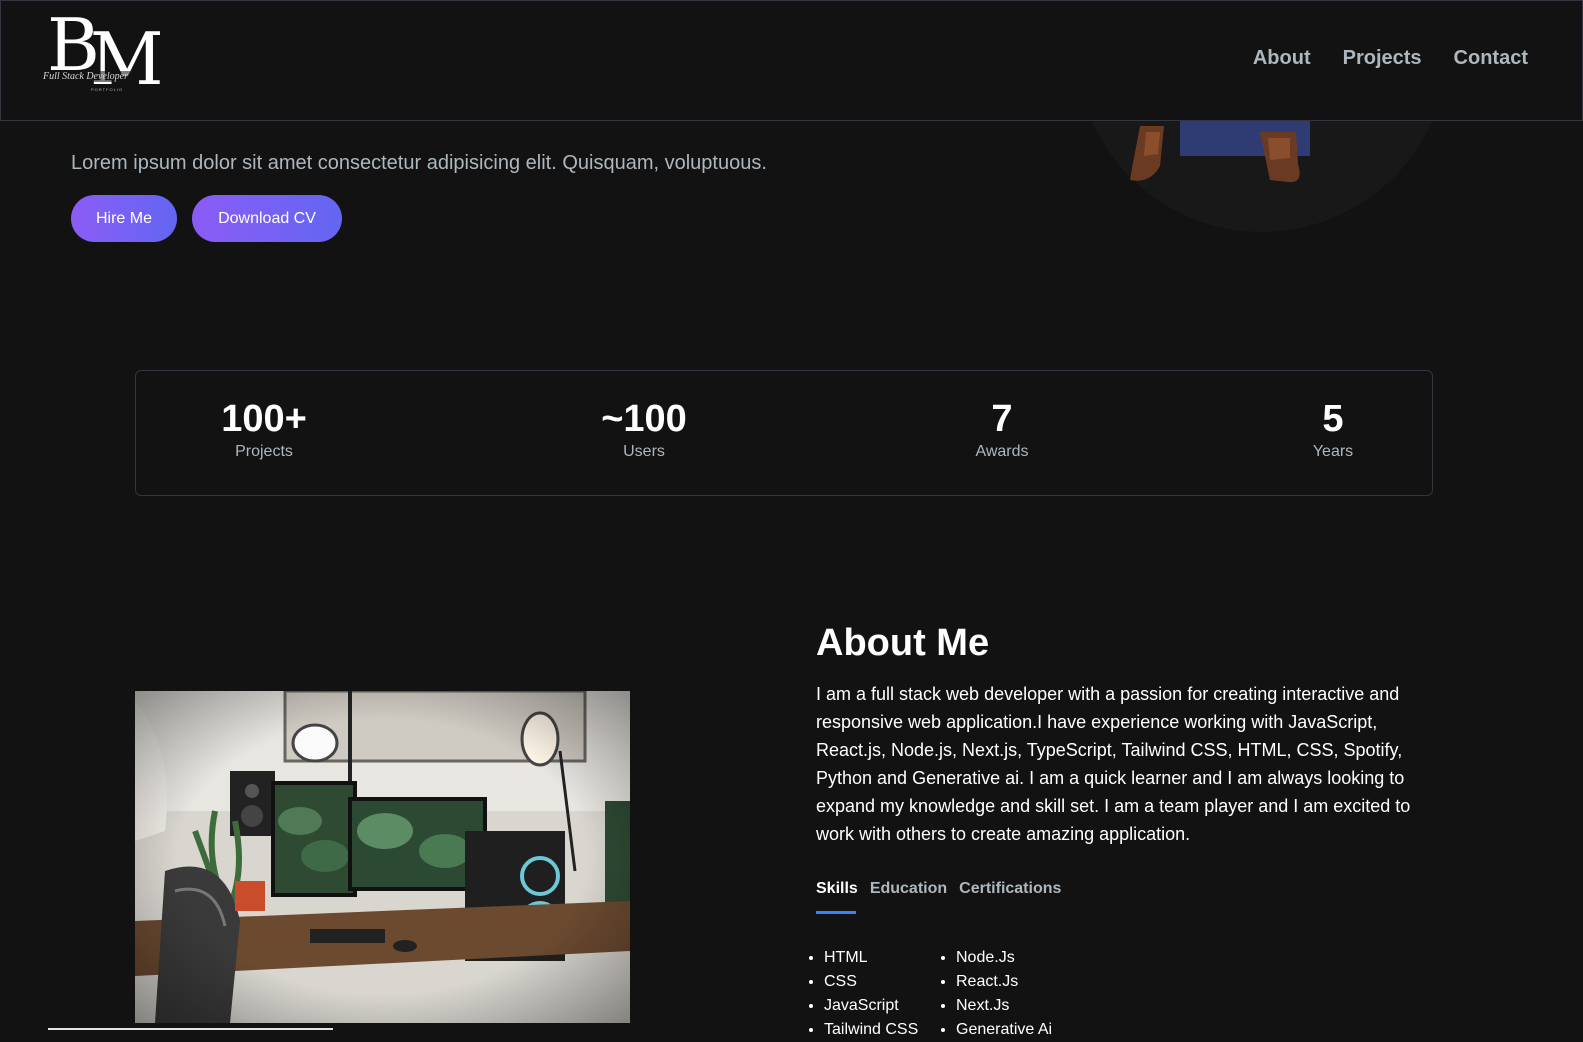 The width and height of the screenshot is (1583, 1042). I want to click on tab-skills: Skills, so click(837, 897).